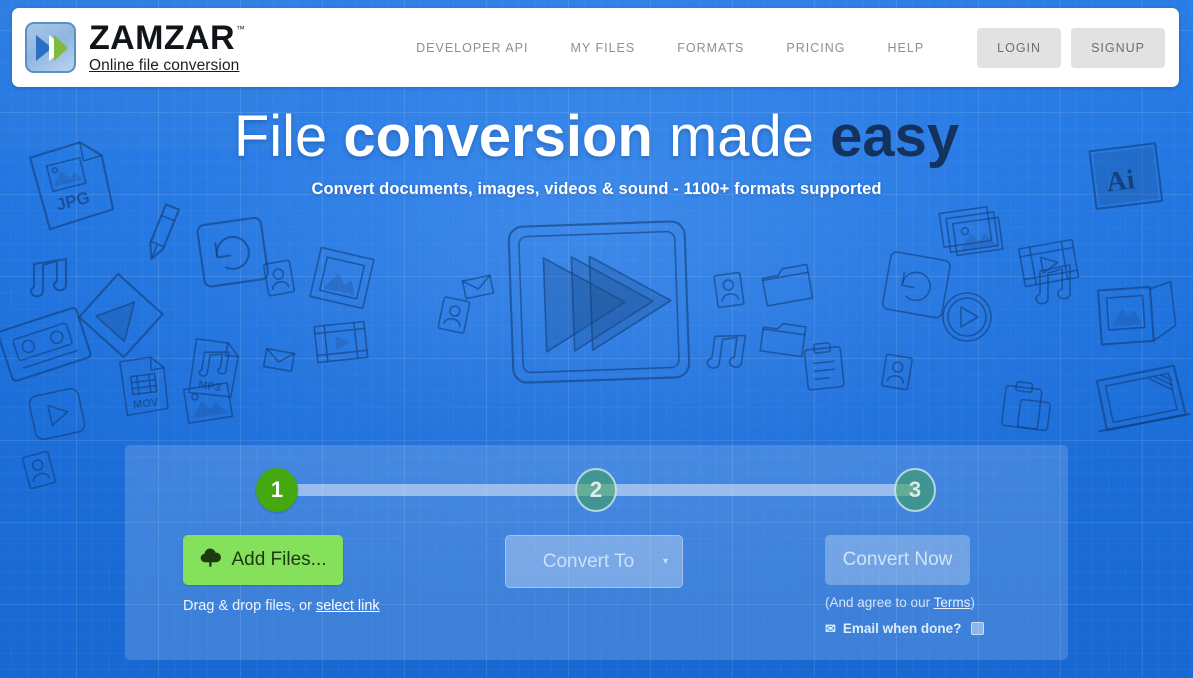 Image resolution: width=1193 pixels, height=678 pixels. Describe the element at coordinates (208, 403) in the screenshot. I see `photo-doodle` at that location.